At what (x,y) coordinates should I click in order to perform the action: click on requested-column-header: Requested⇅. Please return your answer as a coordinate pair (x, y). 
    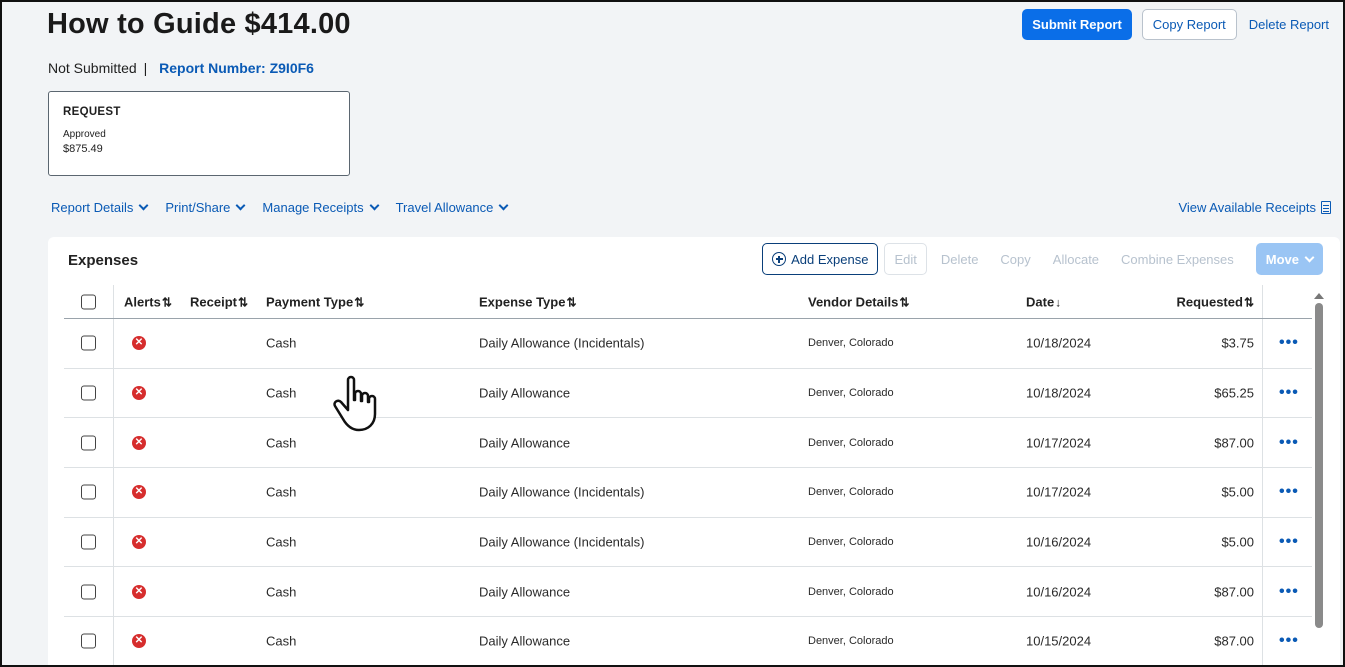
    Looking at the image, I should click on (1215, 301).